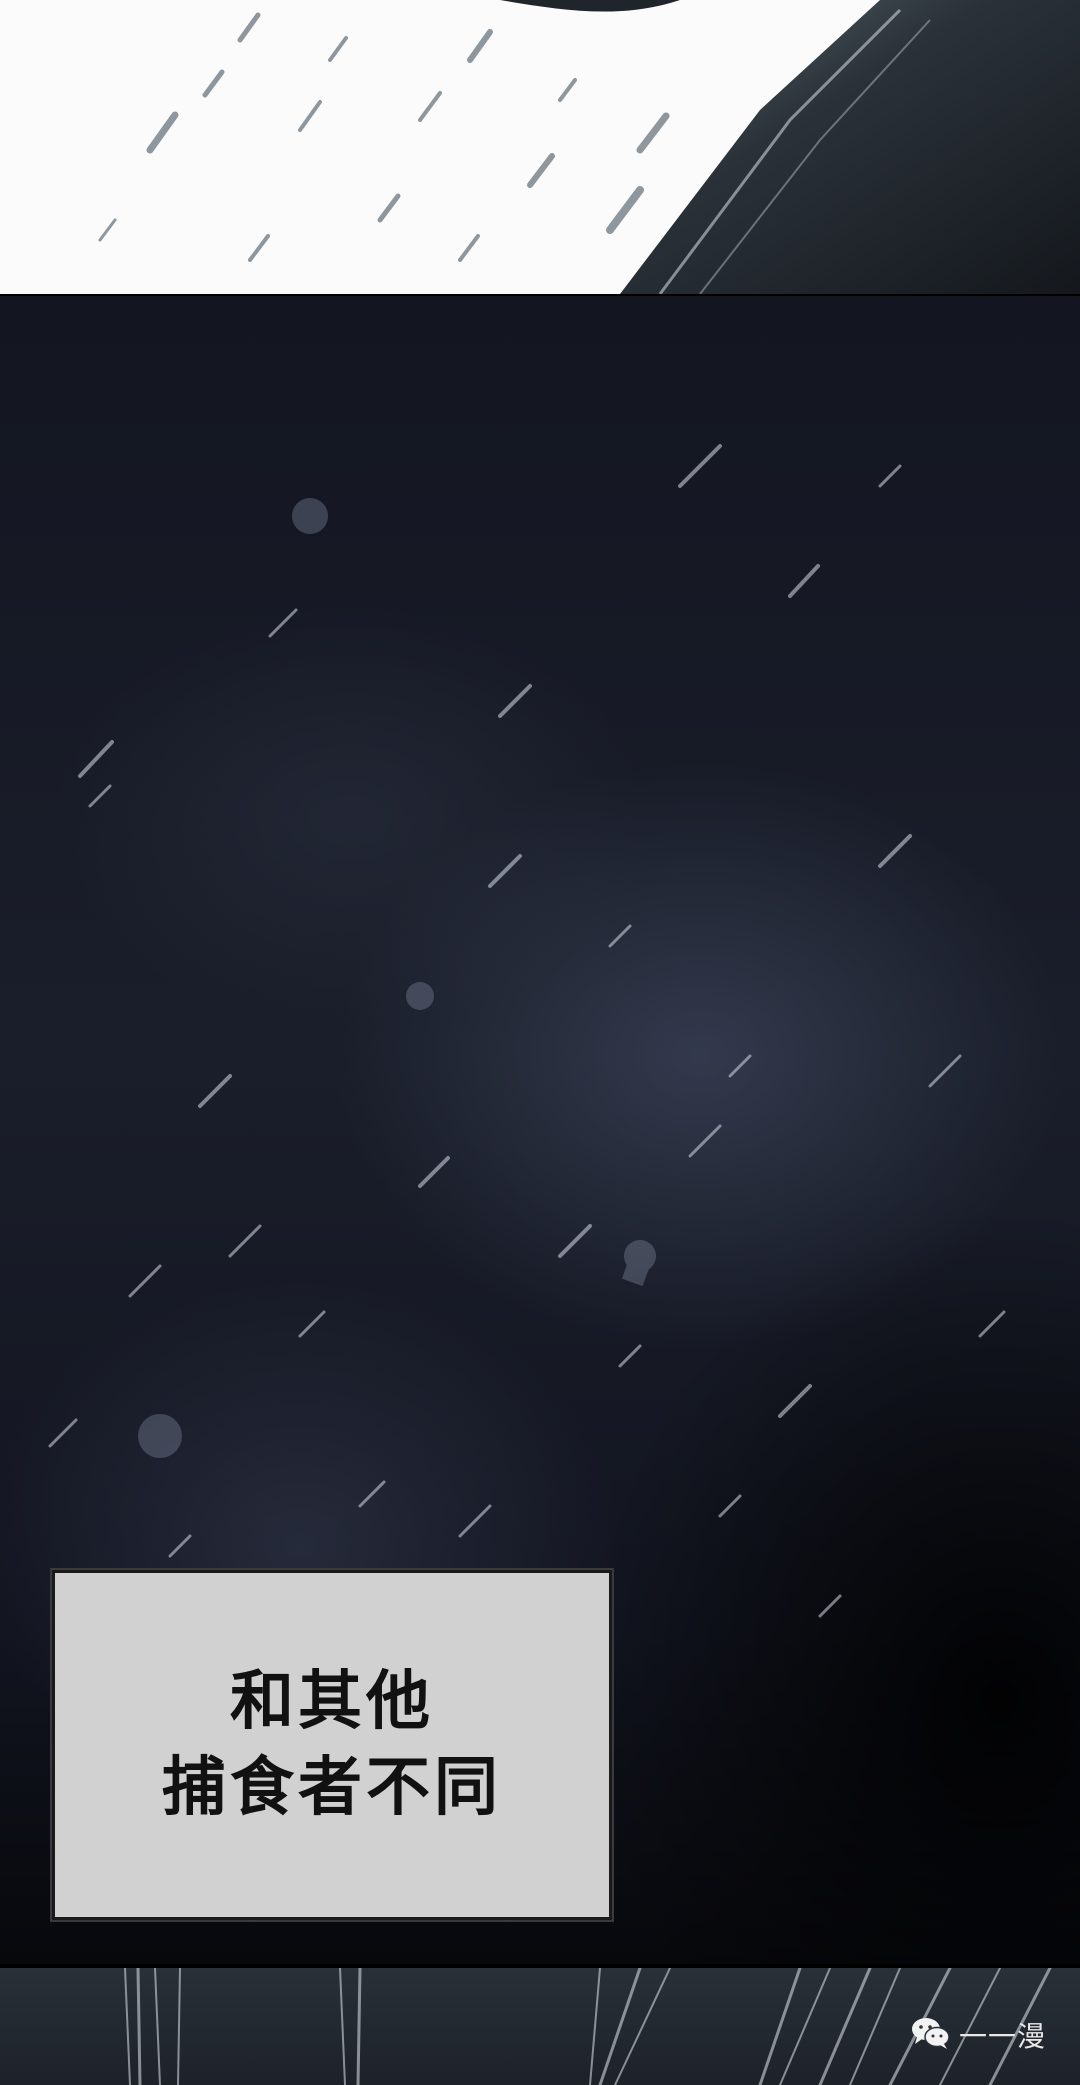  Describe the element at coordinates (1002, 2036) in the screenshot. I see `watermark-text: 一一漫` at that location.